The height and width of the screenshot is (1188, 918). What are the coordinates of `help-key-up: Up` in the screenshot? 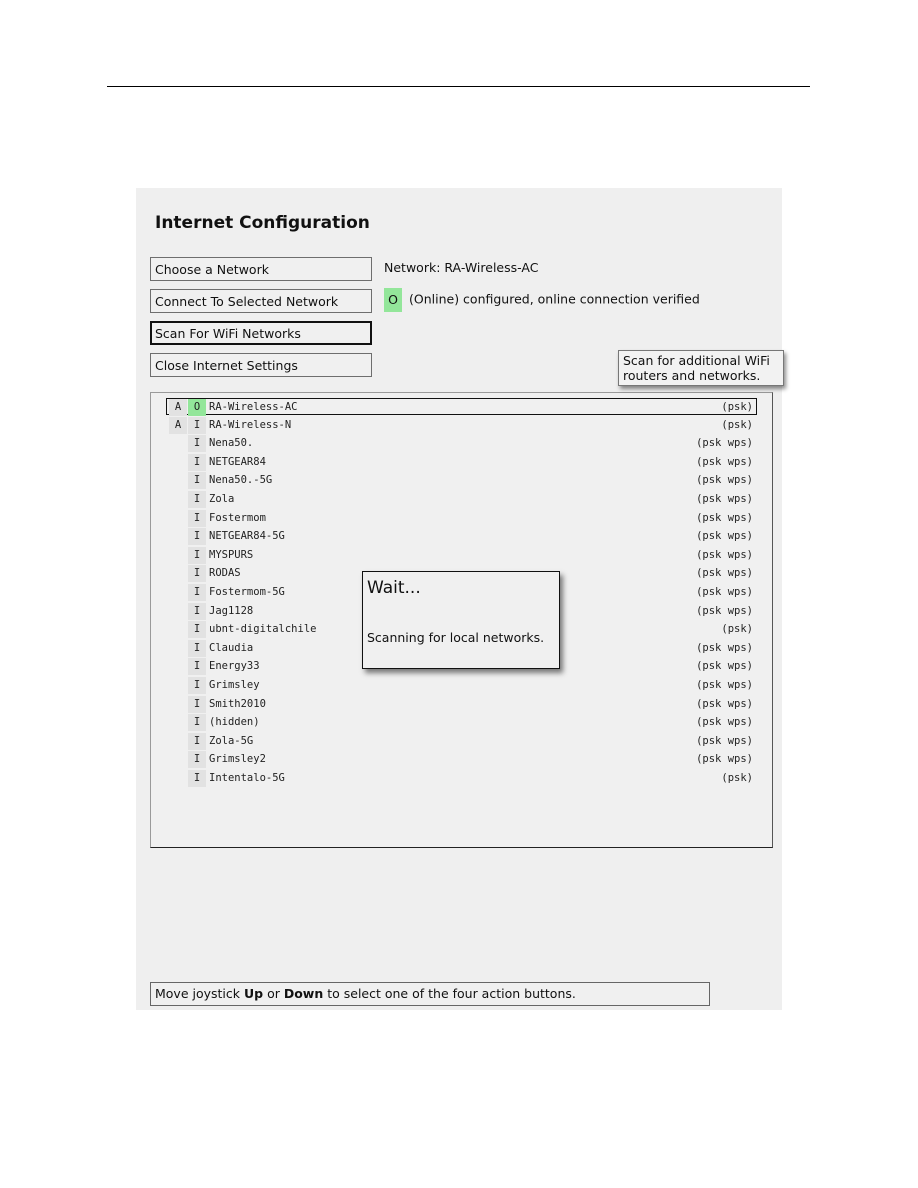 It's located at (253, 993).